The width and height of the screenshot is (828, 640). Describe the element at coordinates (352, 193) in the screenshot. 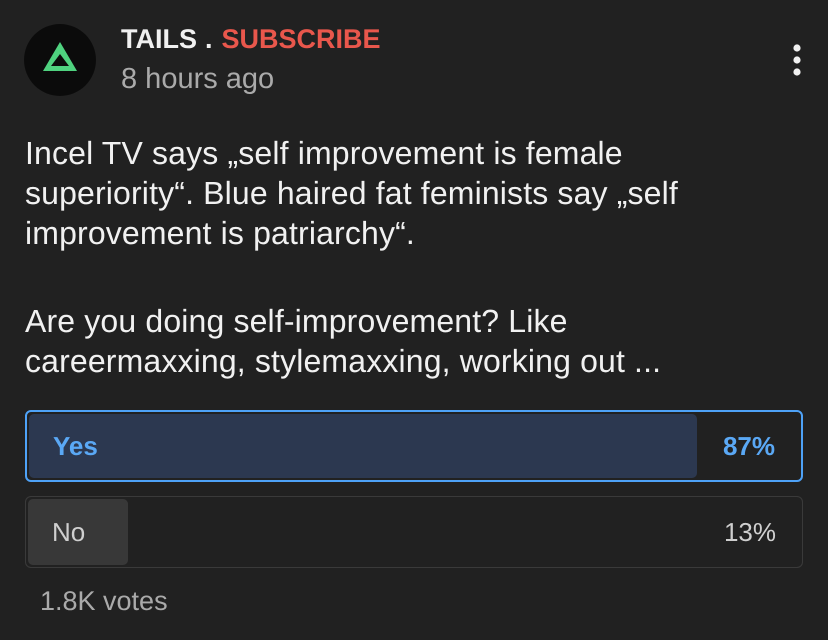

I see `post-text: Incel TV says „self improvement is female superiority“. Blue haired fat feminists say „self improvement is patriarchy“.` at that location.